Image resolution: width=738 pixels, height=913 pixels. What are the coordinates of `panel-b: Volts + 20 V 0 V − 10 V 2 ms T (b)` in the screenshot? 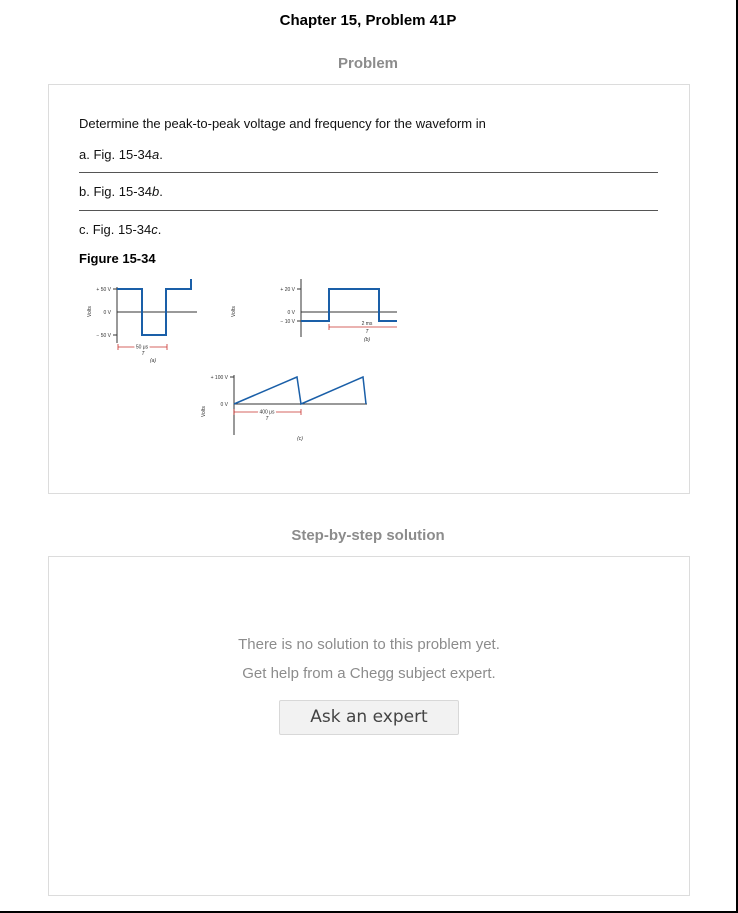 It's located at (314, 311).